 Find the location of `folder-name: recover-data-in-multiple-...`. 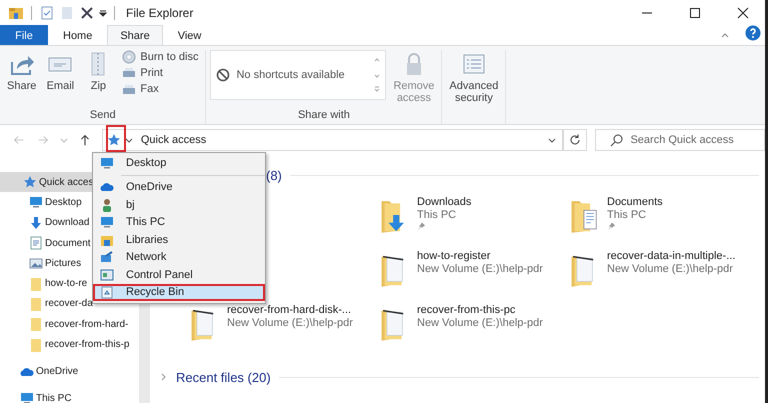

folder-name: recover-data-in-multiple-... is located at coordinates (671, 256).